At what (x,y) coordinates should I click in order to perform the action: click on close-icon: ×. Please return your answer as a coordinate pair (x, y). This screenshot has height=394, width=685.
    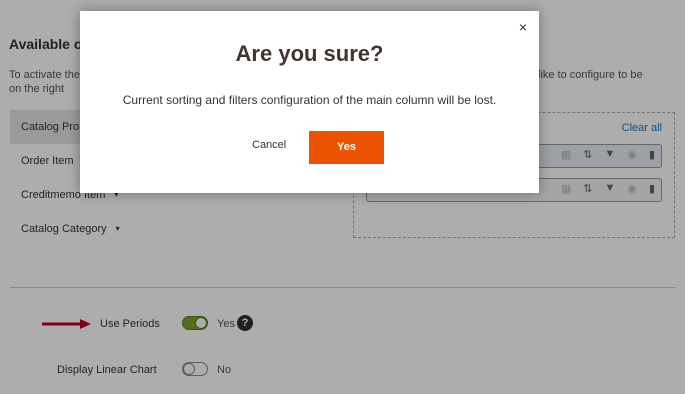
    Looking at the image, I should click on (523, 27).